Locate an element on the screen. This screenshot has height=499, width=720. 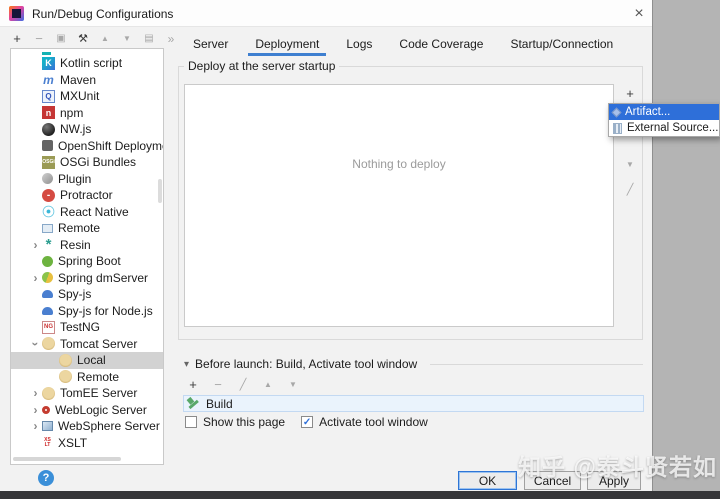
checkbox-show-this-page: Show this page is located at coordinates (235, 422).